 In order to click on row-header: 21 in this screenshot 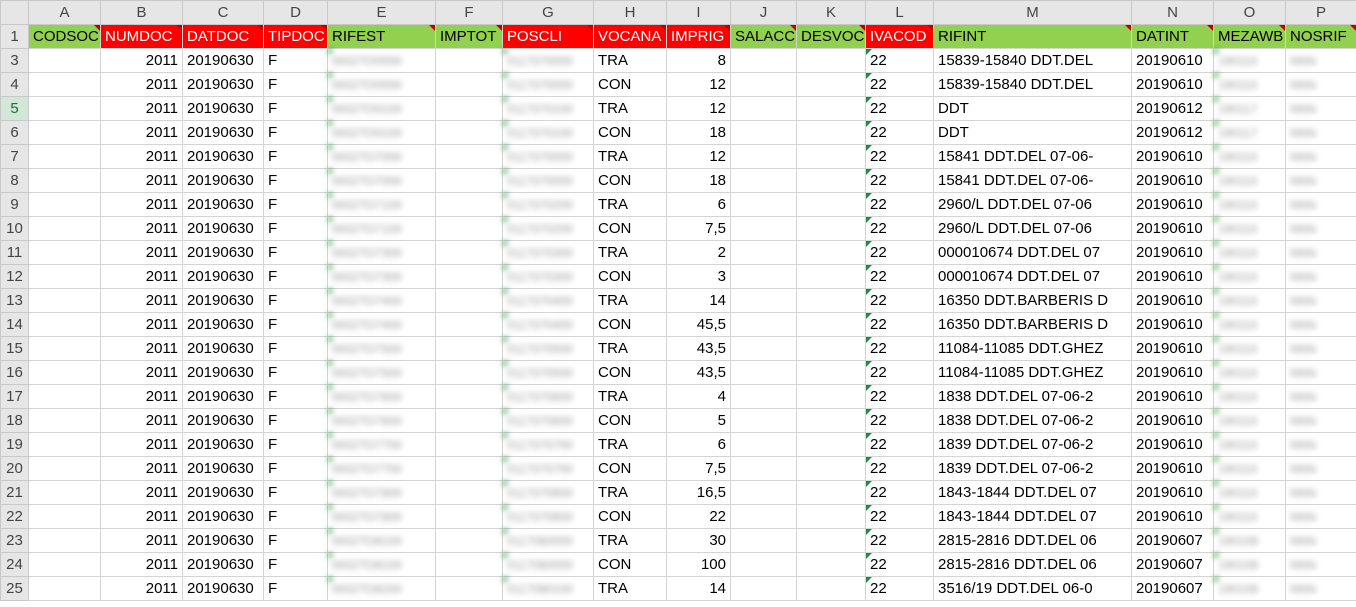, I will do `click(14, 492)`.